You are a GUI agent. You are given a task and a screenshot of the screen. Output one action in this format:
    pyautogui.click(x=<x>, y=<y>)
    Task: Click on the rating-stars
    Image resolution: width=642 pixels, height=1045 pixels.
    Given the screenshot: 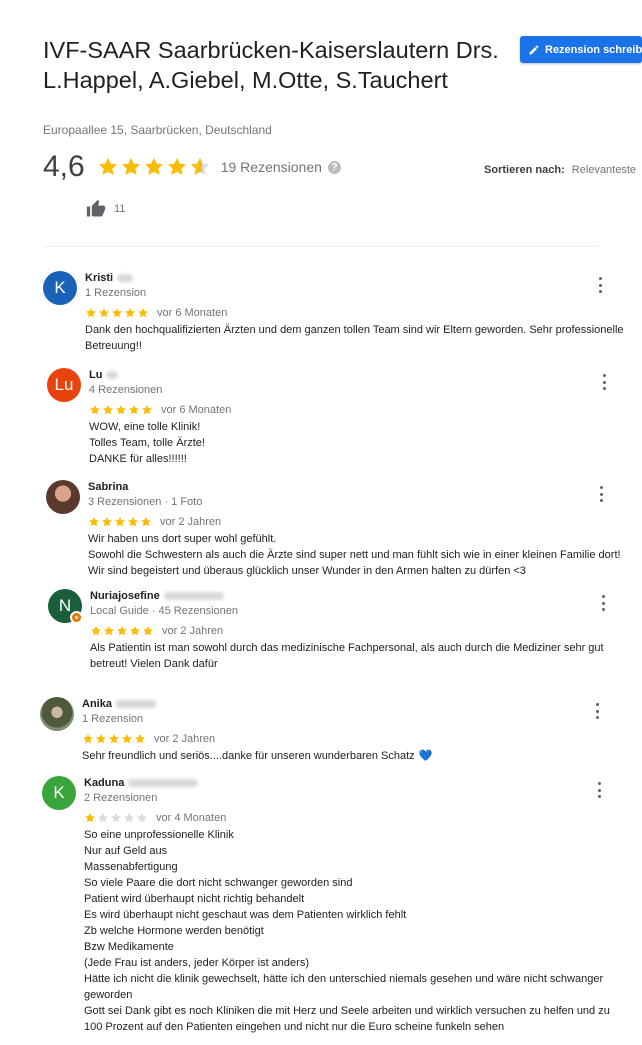 What is the action you would take?
    pyautogui.click(x=154, y=167)
    